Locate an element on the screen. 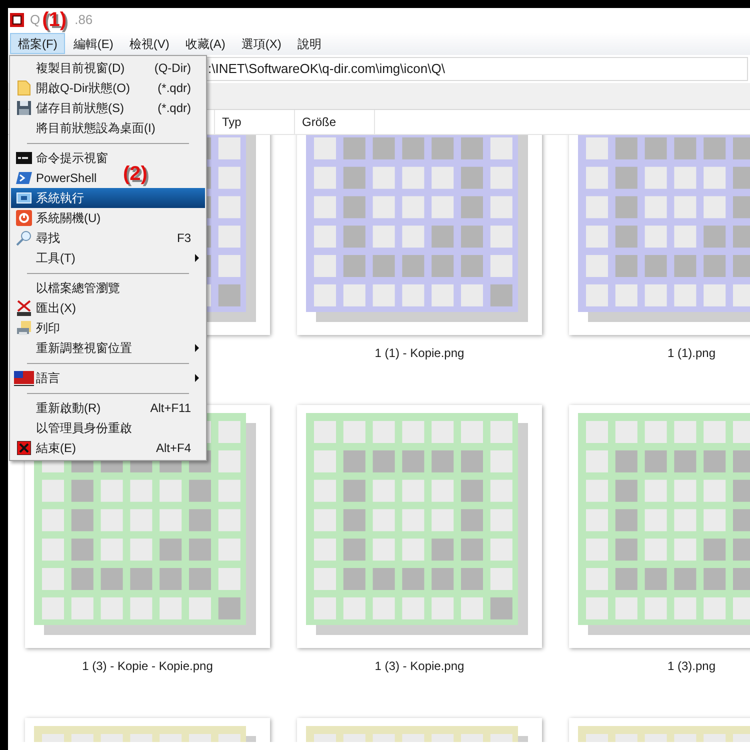 This screenshot has width=750, height=750. window-title: .86 is located at coordinates (83, 20).